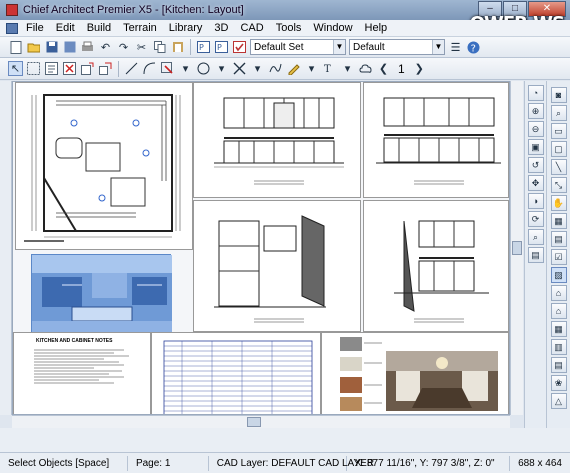 This screenshot has height=473, width=570. I want to click on delete-icon, so click(69, 68).